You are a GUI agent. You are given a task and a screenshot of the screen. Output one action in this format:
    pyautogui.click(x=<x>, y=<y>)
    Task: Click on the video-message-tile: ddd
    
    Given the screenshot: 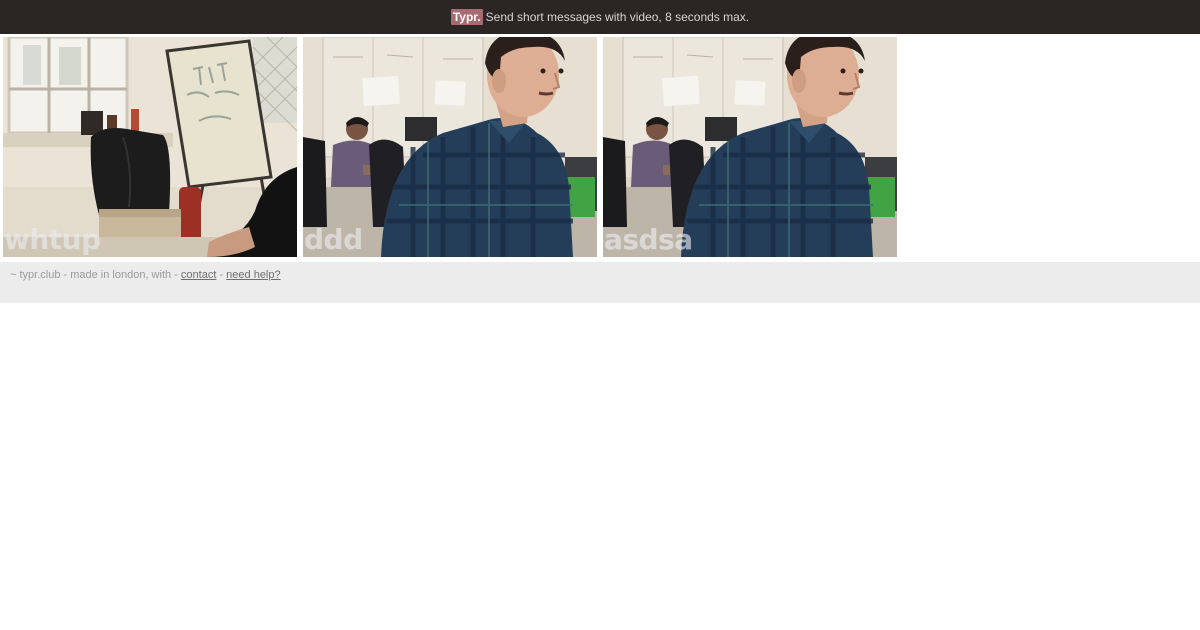 What is the action you would take?
    pyautogui.click(x=450, y=147)
    